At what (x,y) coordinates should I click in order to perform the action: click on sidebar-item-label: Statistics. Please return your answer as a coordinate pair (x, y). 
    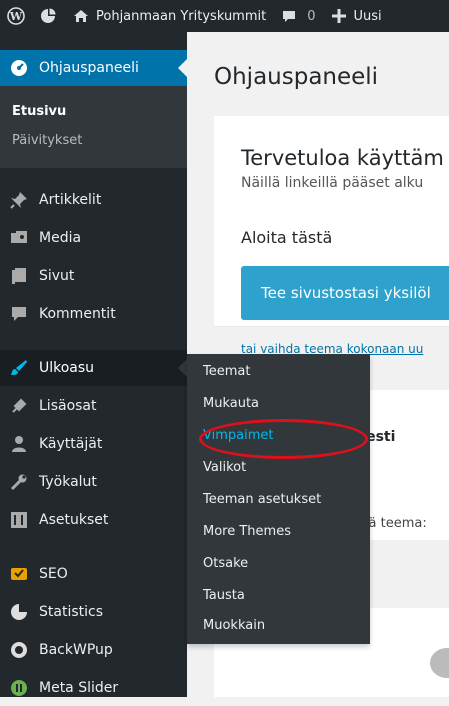
    Looking at the image, I should click on (71, 612).